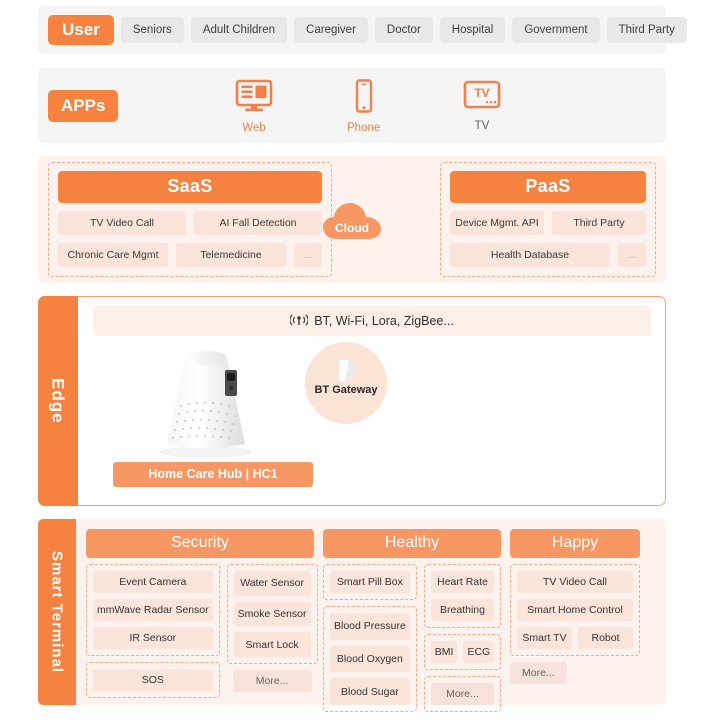  What do you see at coordinates (364, 128) in the screenshot?
I see `app-label-phone: Phone` at bounding box center [364, 128].